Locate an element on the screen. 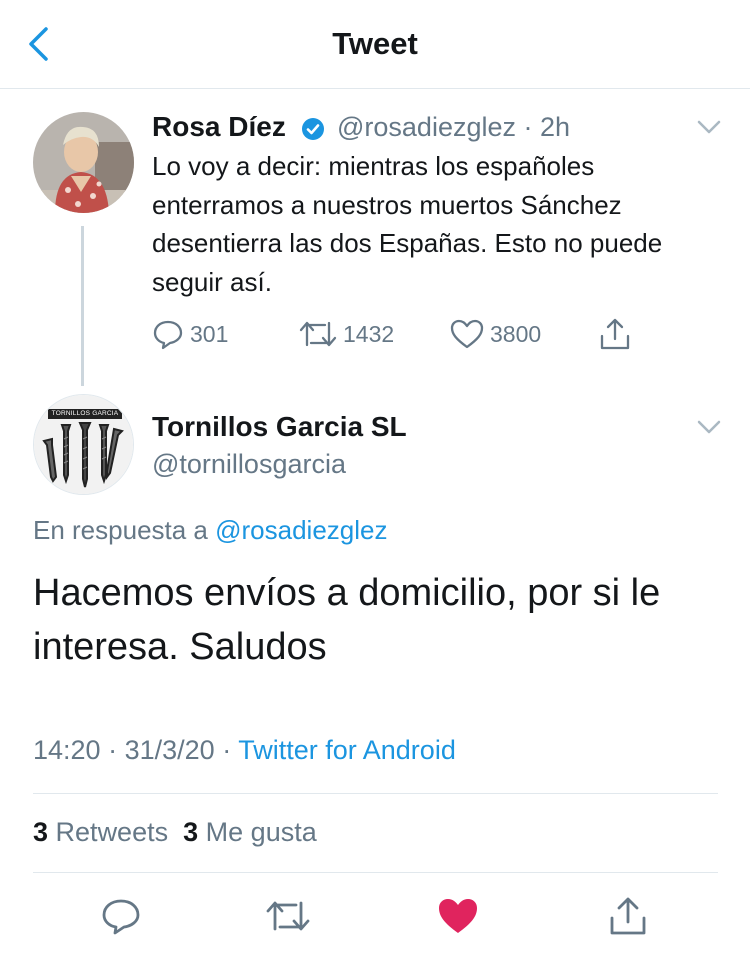 Image resolution: width=750 pixels, height=953 pixels. top-bar: Tweet is located at coordinates (375, 44).